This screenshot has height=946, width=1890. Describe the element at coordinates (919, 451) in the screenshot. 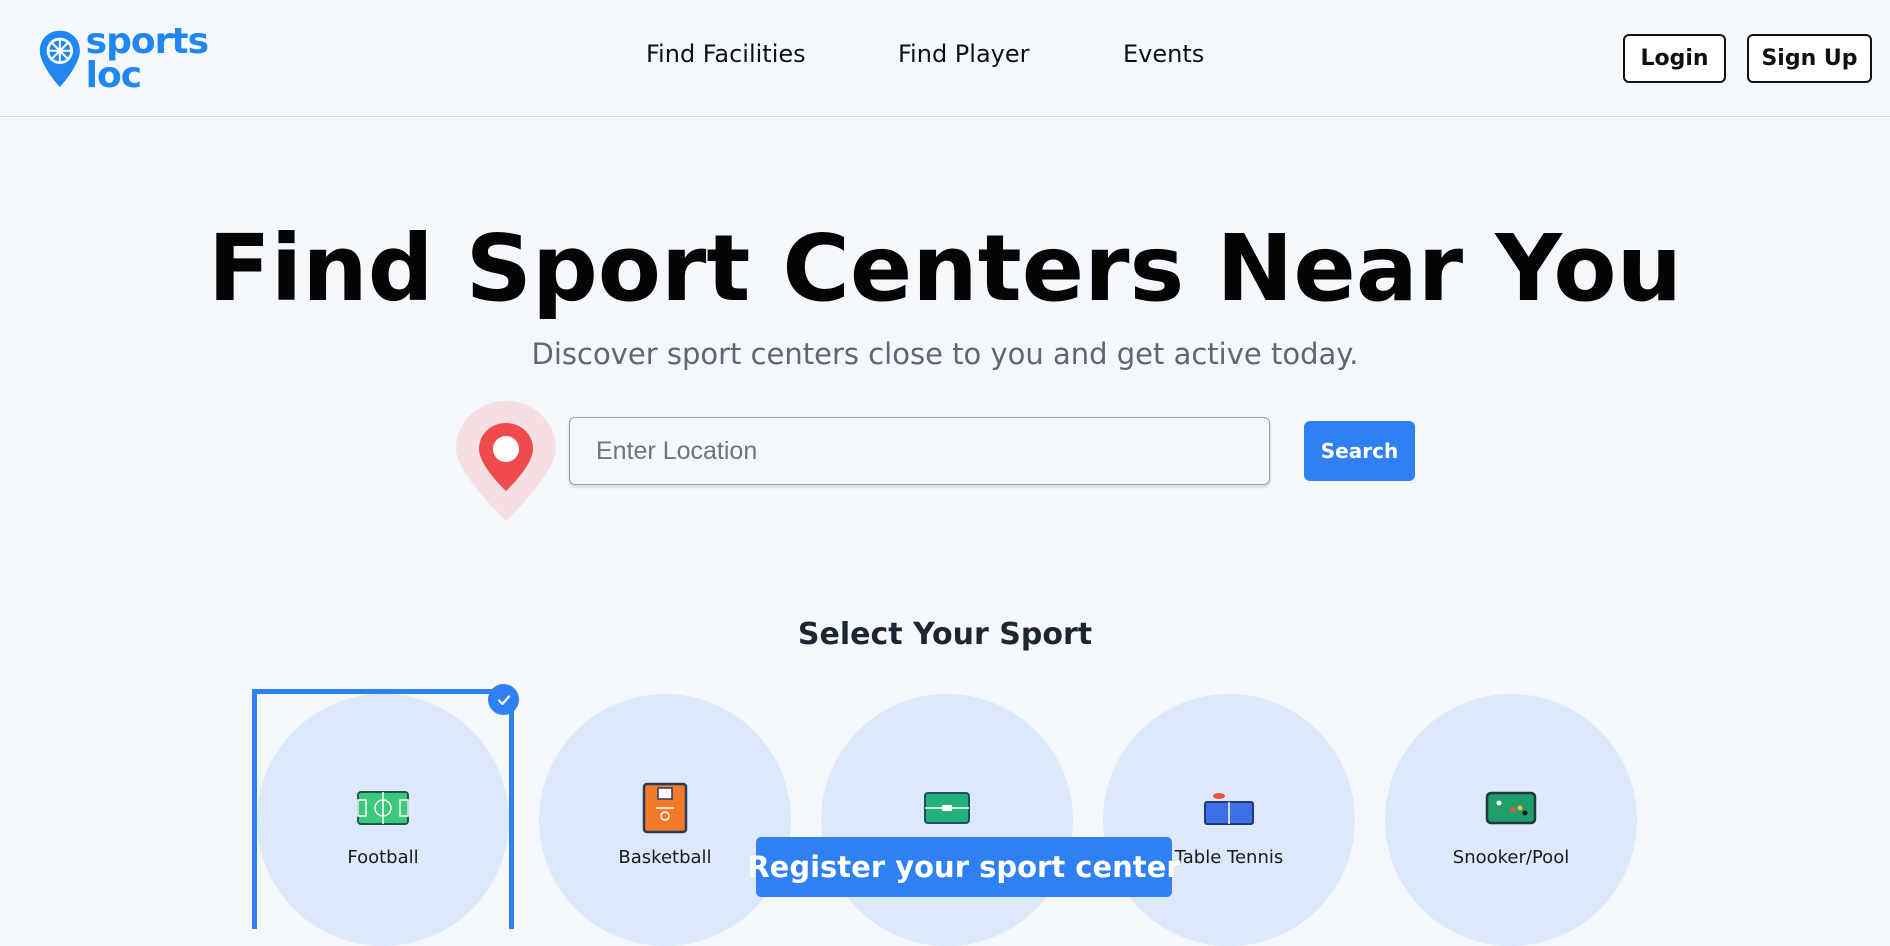

I see `location-search-input` at that location.